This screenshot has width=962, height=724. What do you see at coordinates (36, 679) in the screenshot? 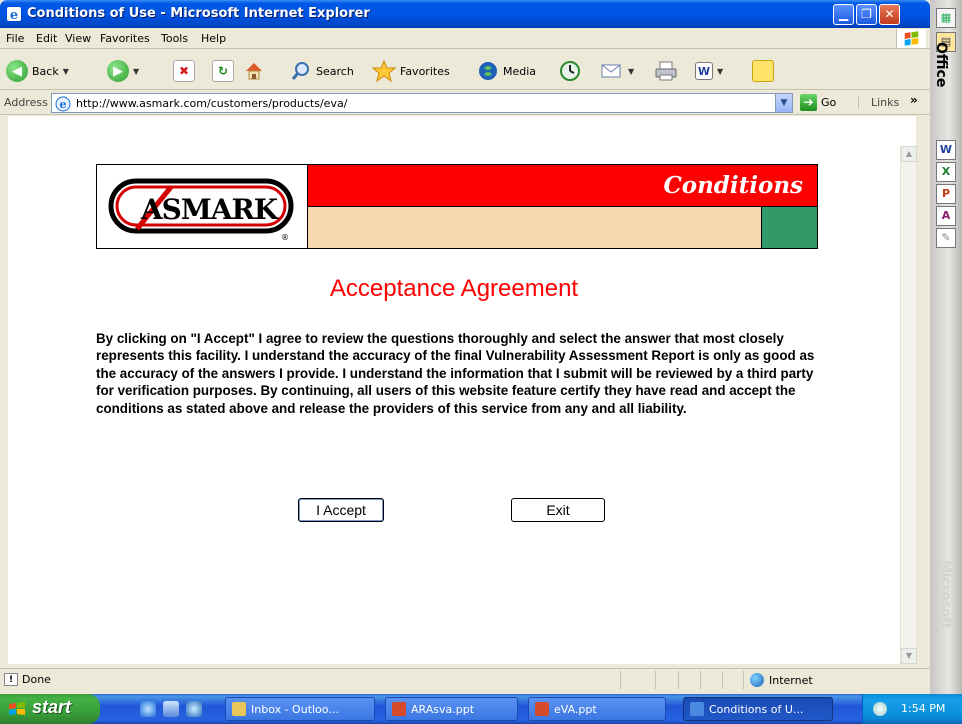
I see `status-text: Done` at bounding box center [36, 679].